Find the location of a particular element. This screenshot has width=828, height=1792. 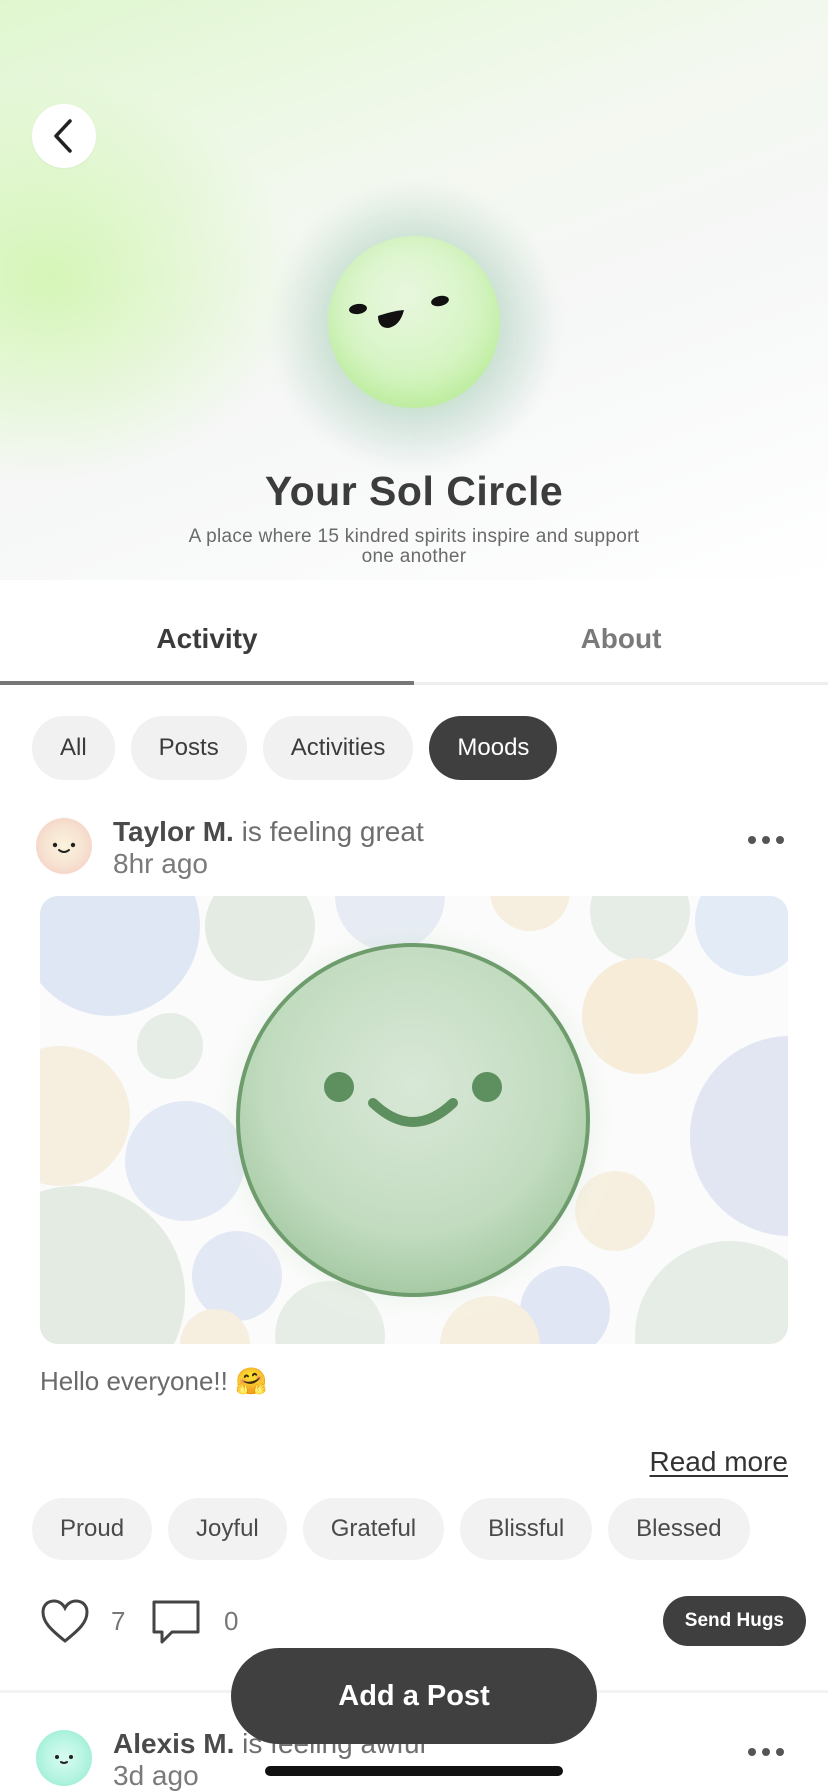

add-post-button: Add a Post is located at coordinates (414, 1696).